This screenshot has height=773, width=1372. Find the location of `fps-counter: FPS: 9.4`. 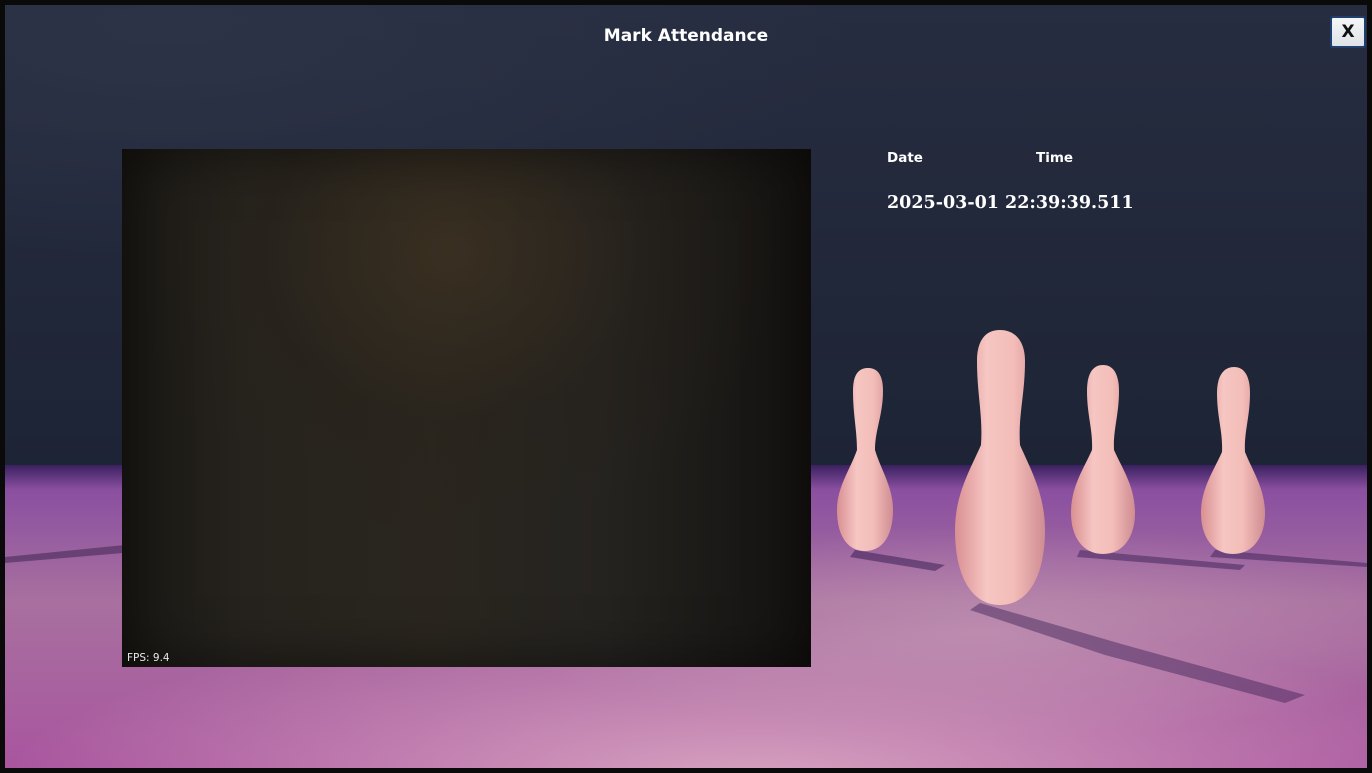

fps-counter: FPS: 9.4 is located at coordinates (148, 658).